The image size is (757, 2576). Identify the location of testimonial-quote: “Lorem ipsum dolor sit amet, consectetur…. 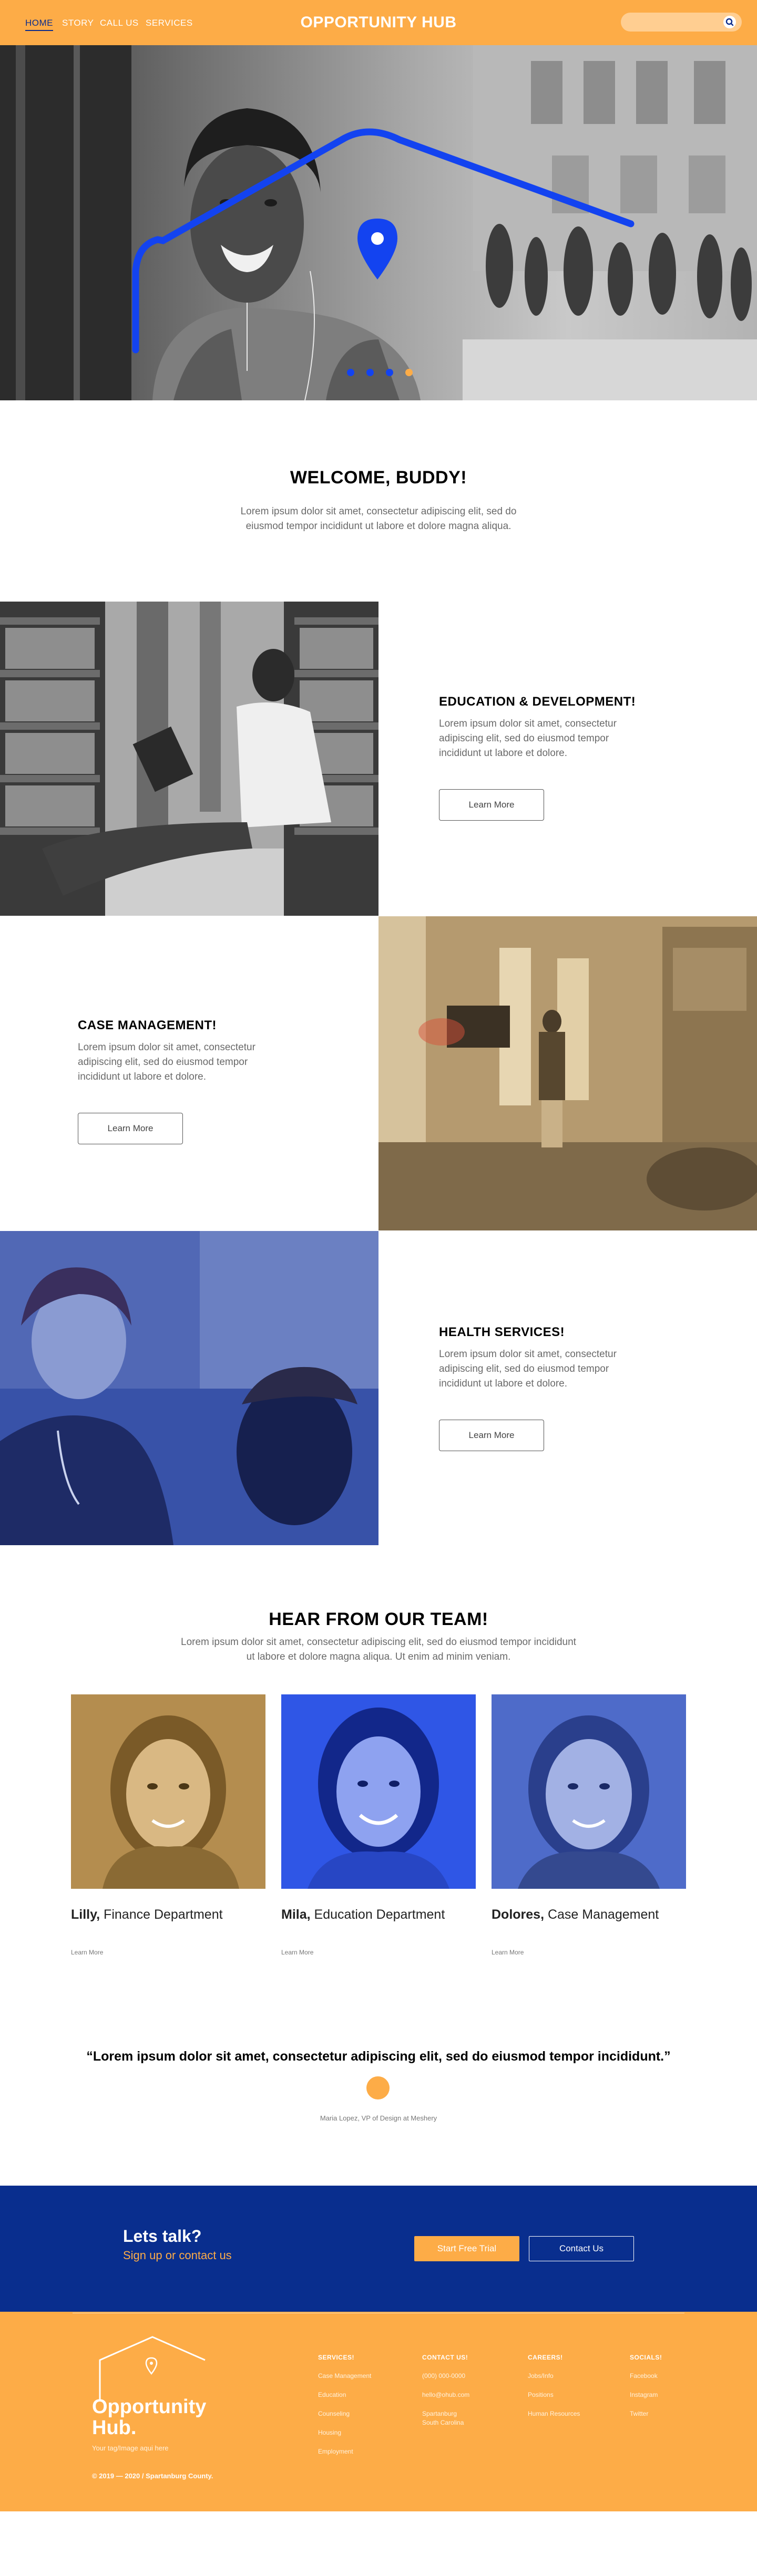
(378, 2056).